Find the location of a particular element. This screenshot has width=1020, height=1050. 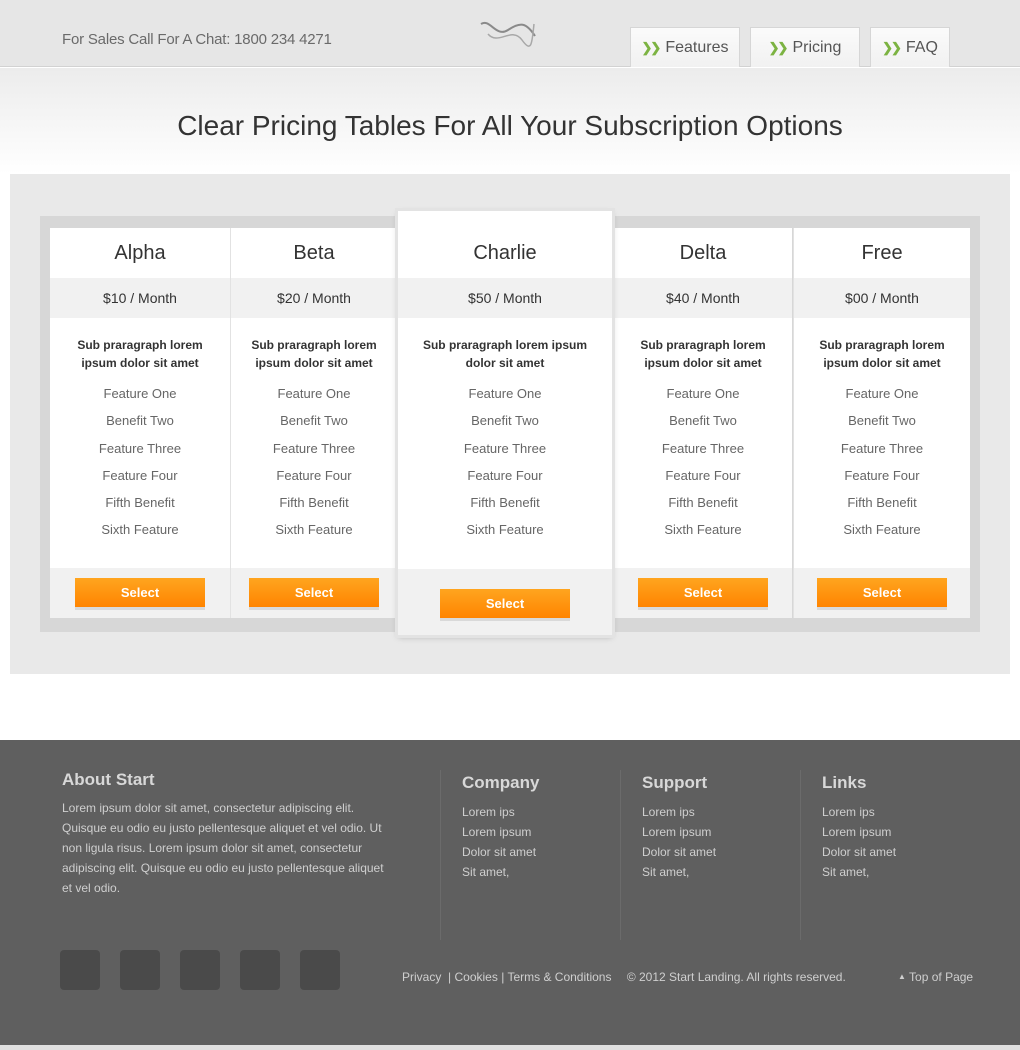

plan-name: Beta is located at coordinates (314, 253).